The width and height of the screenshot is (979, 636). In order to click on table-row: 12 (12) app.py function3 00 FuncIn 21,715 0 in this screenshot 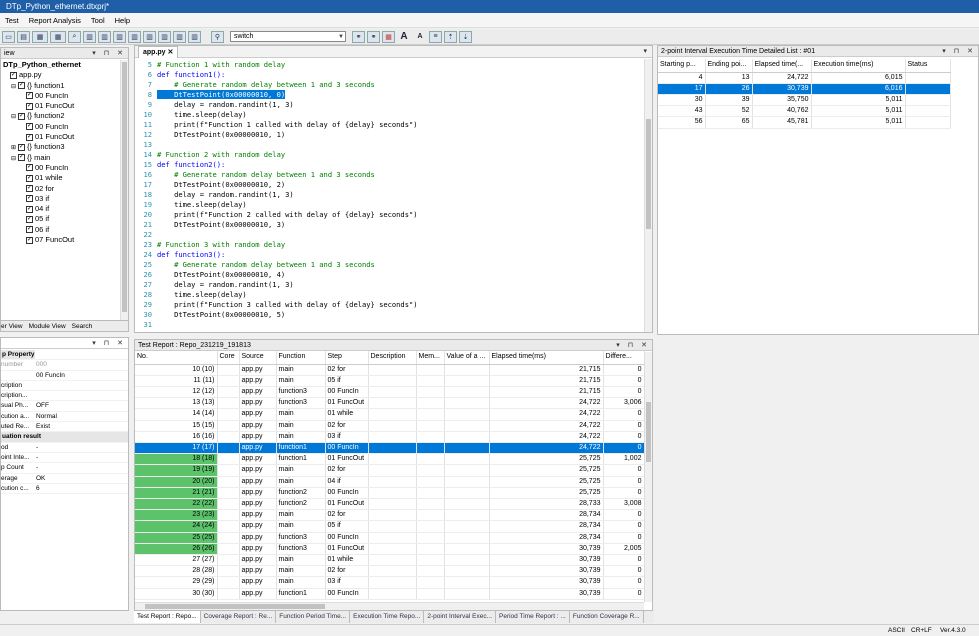, I will do `click(390, 392)`.